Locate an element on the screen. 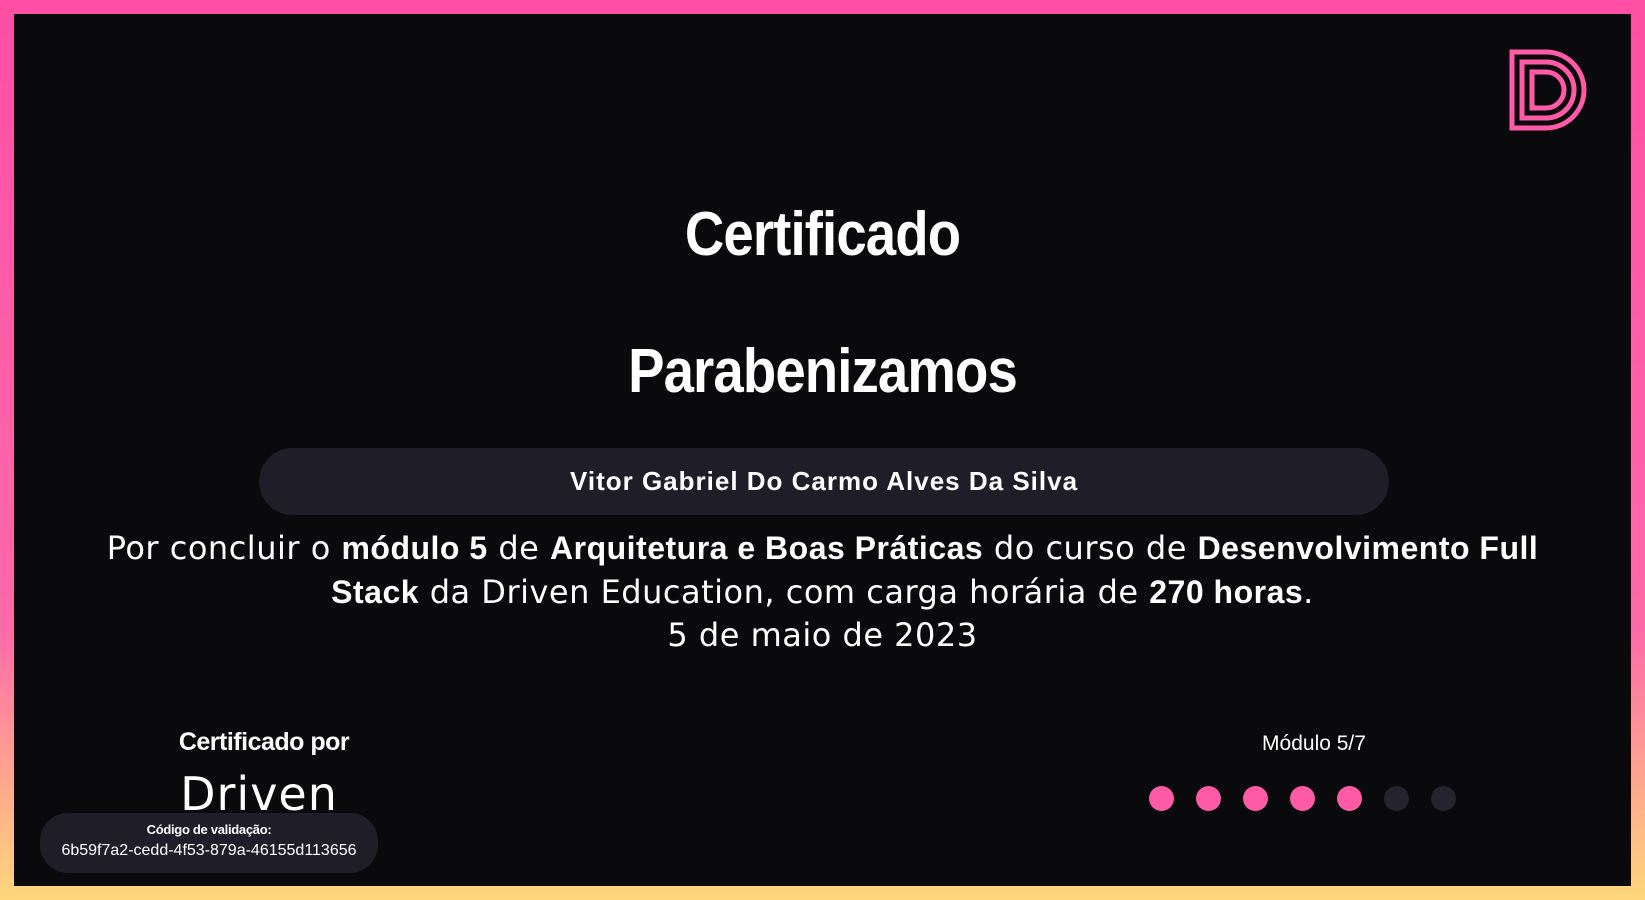 This screenshot has width=1645, height=900. desc-module: módulo 5 is located at coordinates (414, 548).